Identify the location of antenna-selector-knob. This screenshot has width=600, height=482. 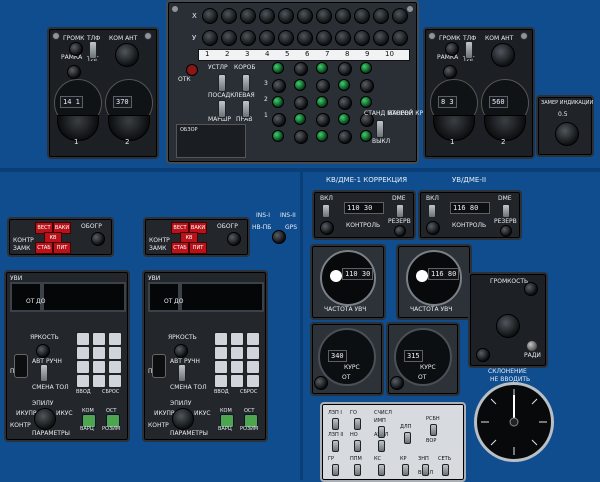
(503, 55).